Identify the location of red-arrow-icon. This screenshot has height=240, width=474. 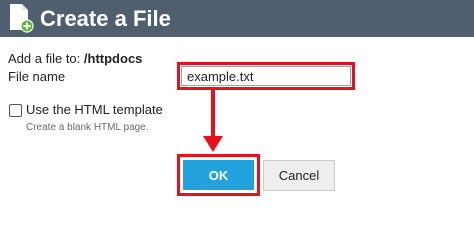
(213, 120).